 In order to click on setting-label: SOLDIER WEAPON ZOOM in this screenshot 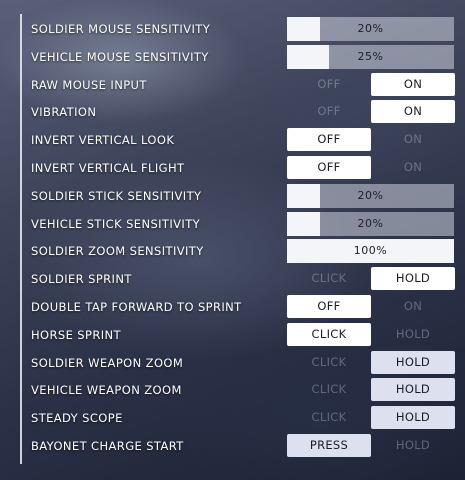, I will do `click(107, 362)`.